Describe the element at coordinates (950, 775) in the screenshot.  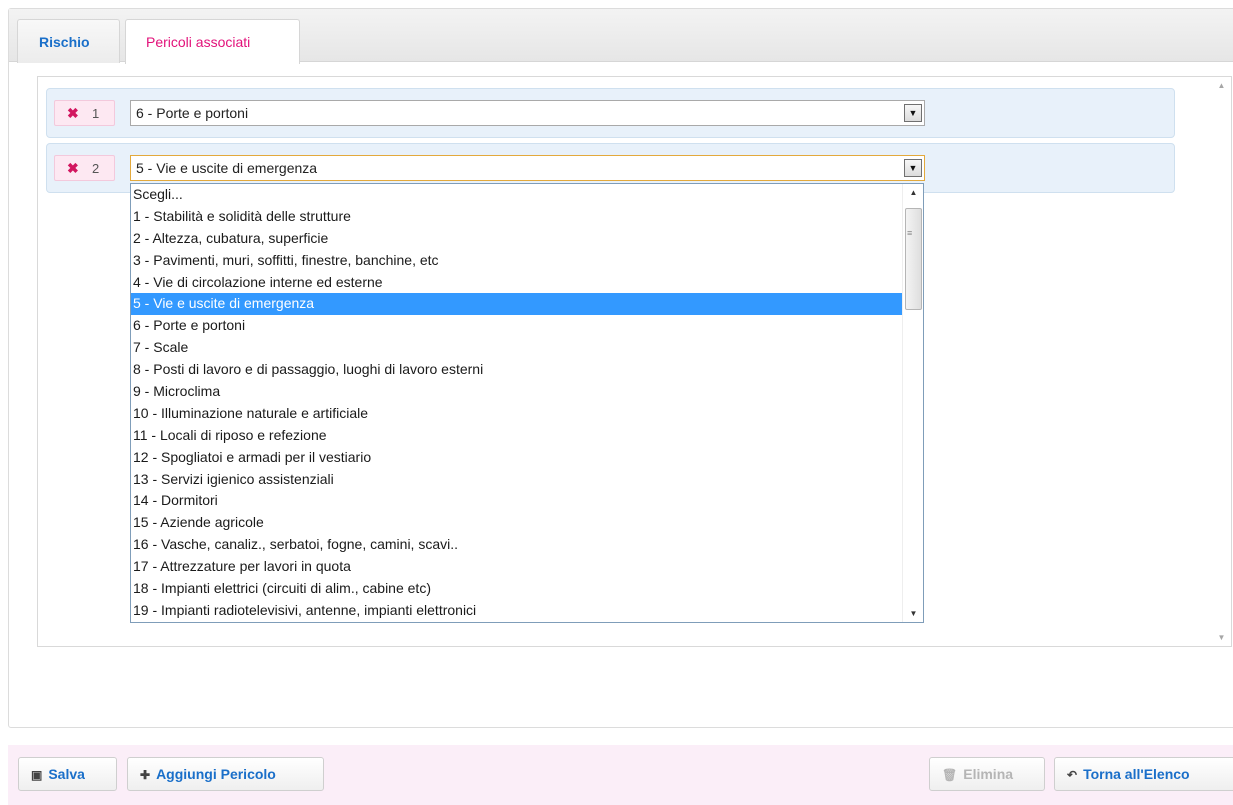
I see `trash-icon: 🗑` at that location.